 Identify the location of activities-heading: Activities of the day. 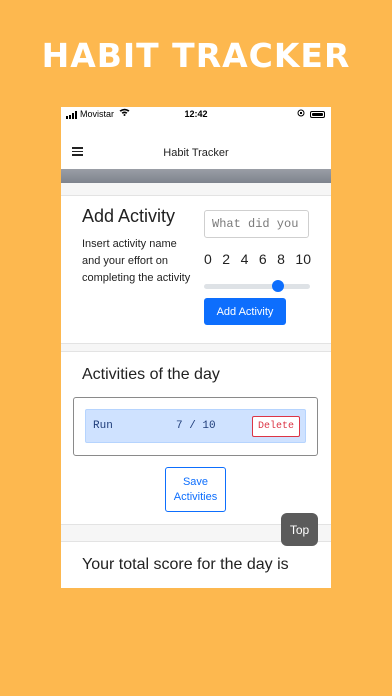
(151, 374).